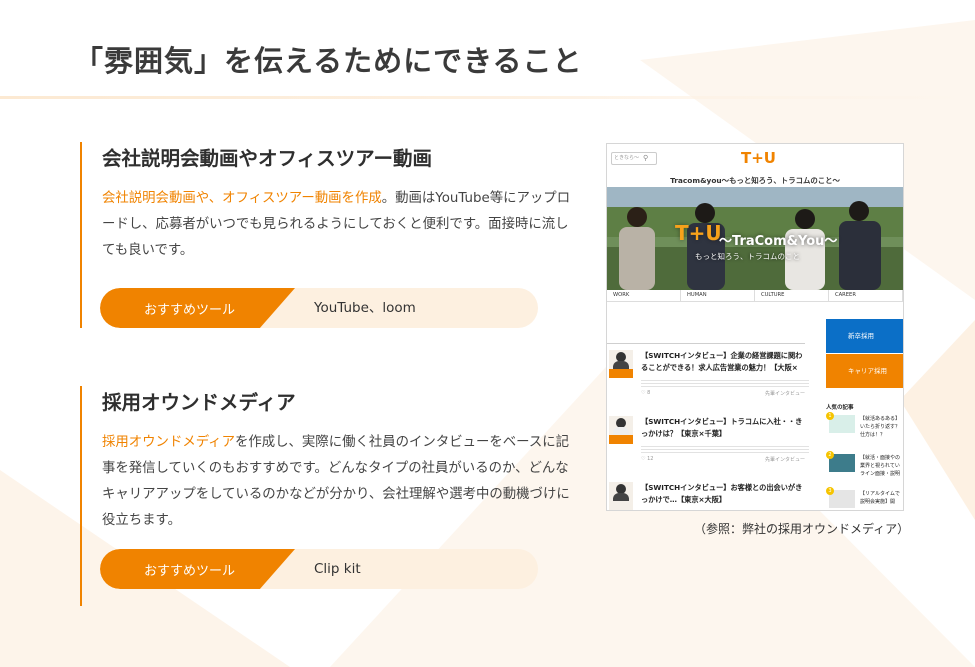  What do you see at coordinates (722, 493) in the screenshot?
I see `article-title: 【SWITCHインタビュー】お客様との出会いがきっかけで…【東京×大阪】` at bounding box center [722, 493].